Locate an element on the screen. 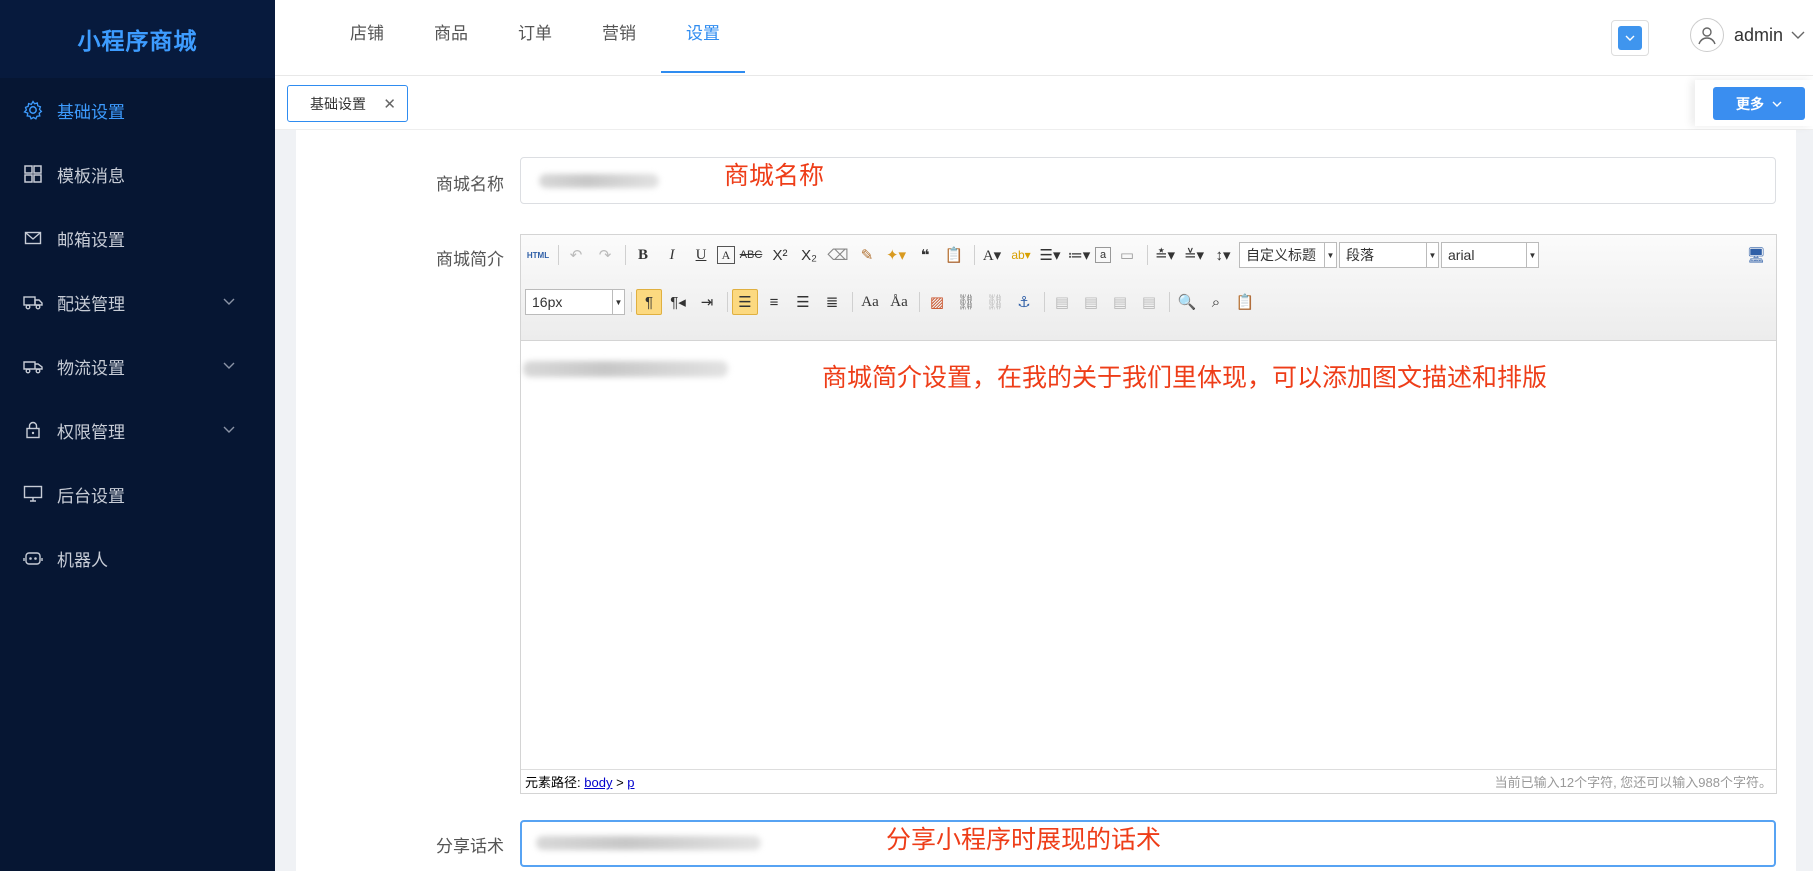 The height and width of the screenshot is (871, 1813). fullscreen-icon: 🖥 is located at coordinates (1756, 255).